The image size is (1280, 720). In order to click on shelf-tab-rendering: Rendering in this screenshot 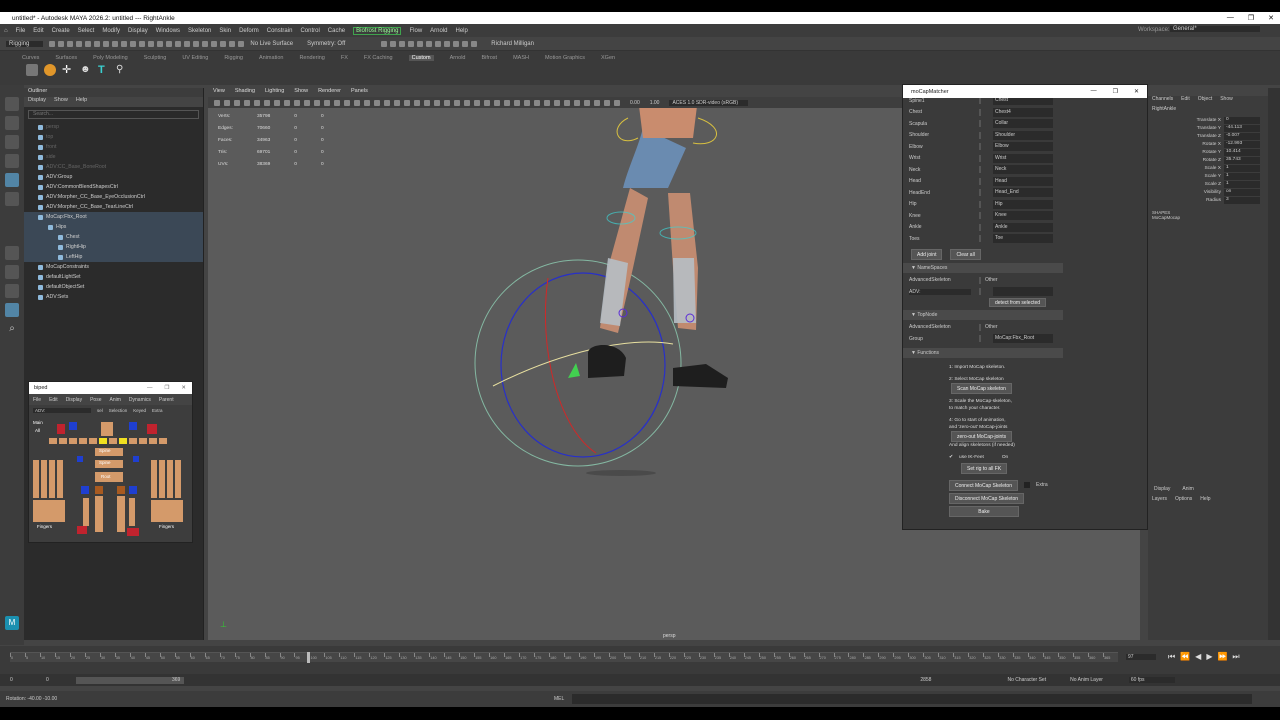, I will do `click(311, 58)`.